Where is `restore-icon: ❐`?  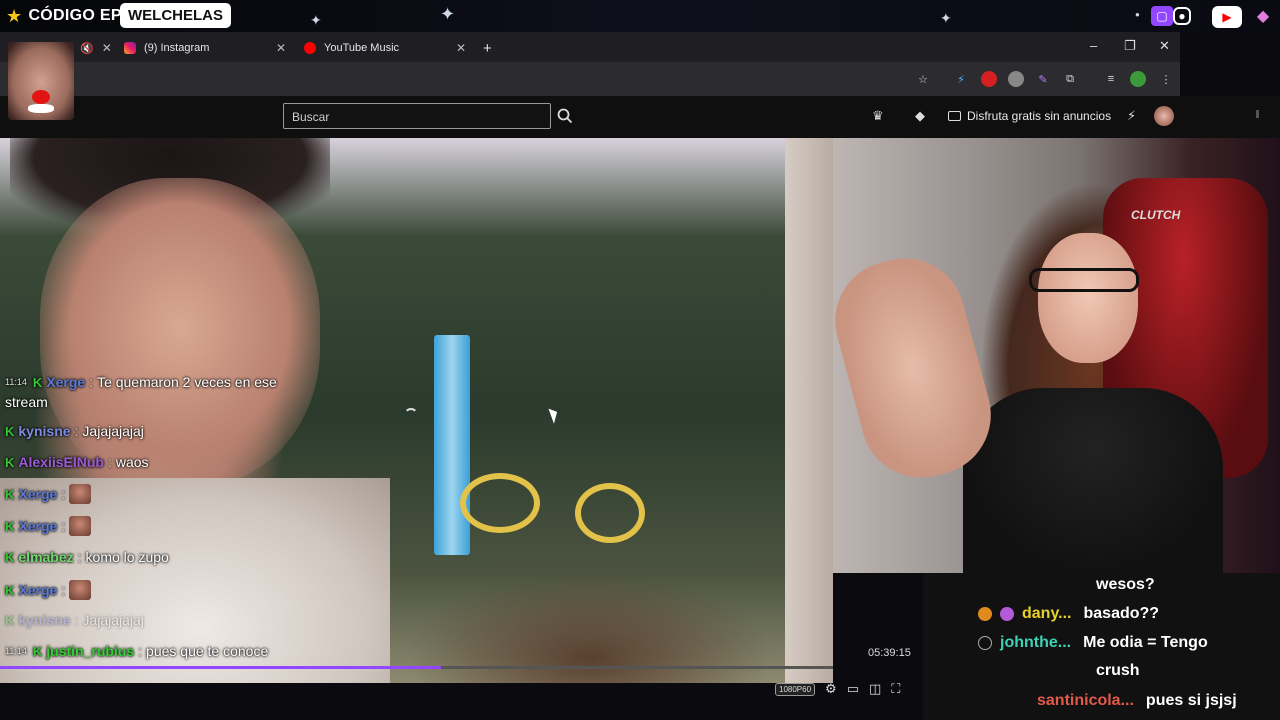
restore-icon: ❐ is located at coordinates (1130, 46).